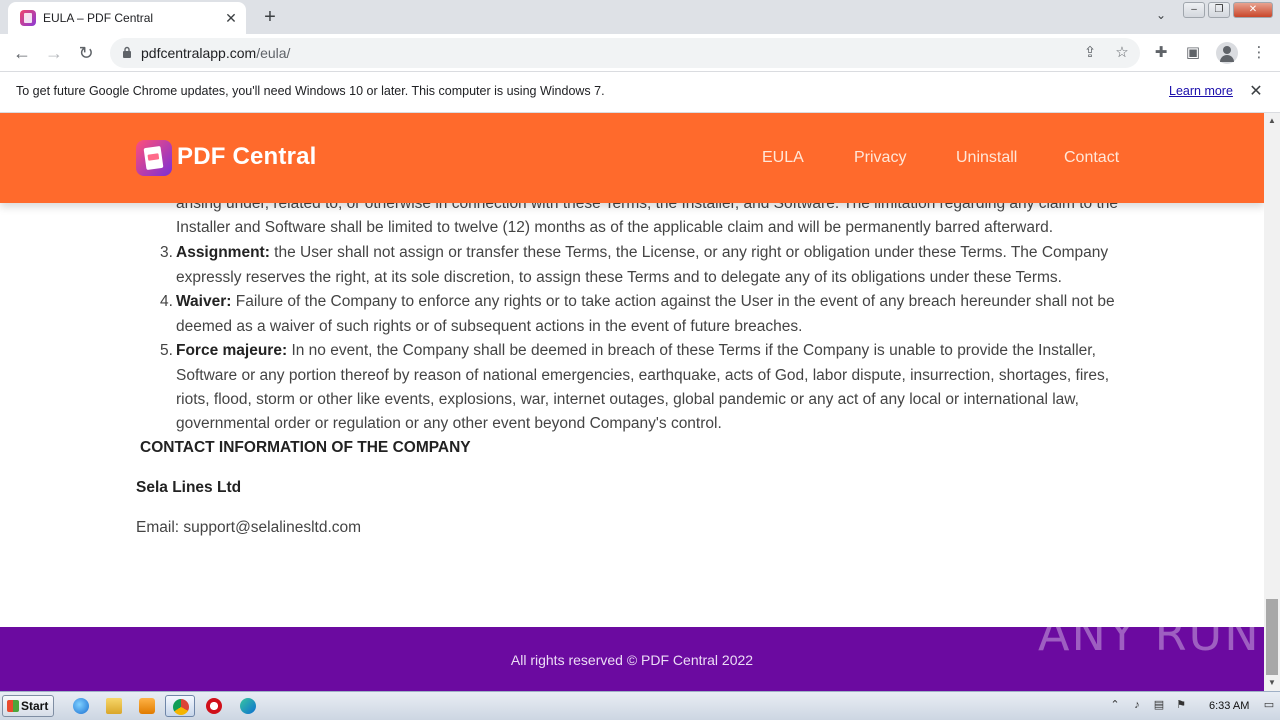 The width and height of the screenshot is (1280, 720). What do you see at coordinates (13, 706) in the screenshot?
I see `windows-logo-icon` at bounding box center [13, 706].